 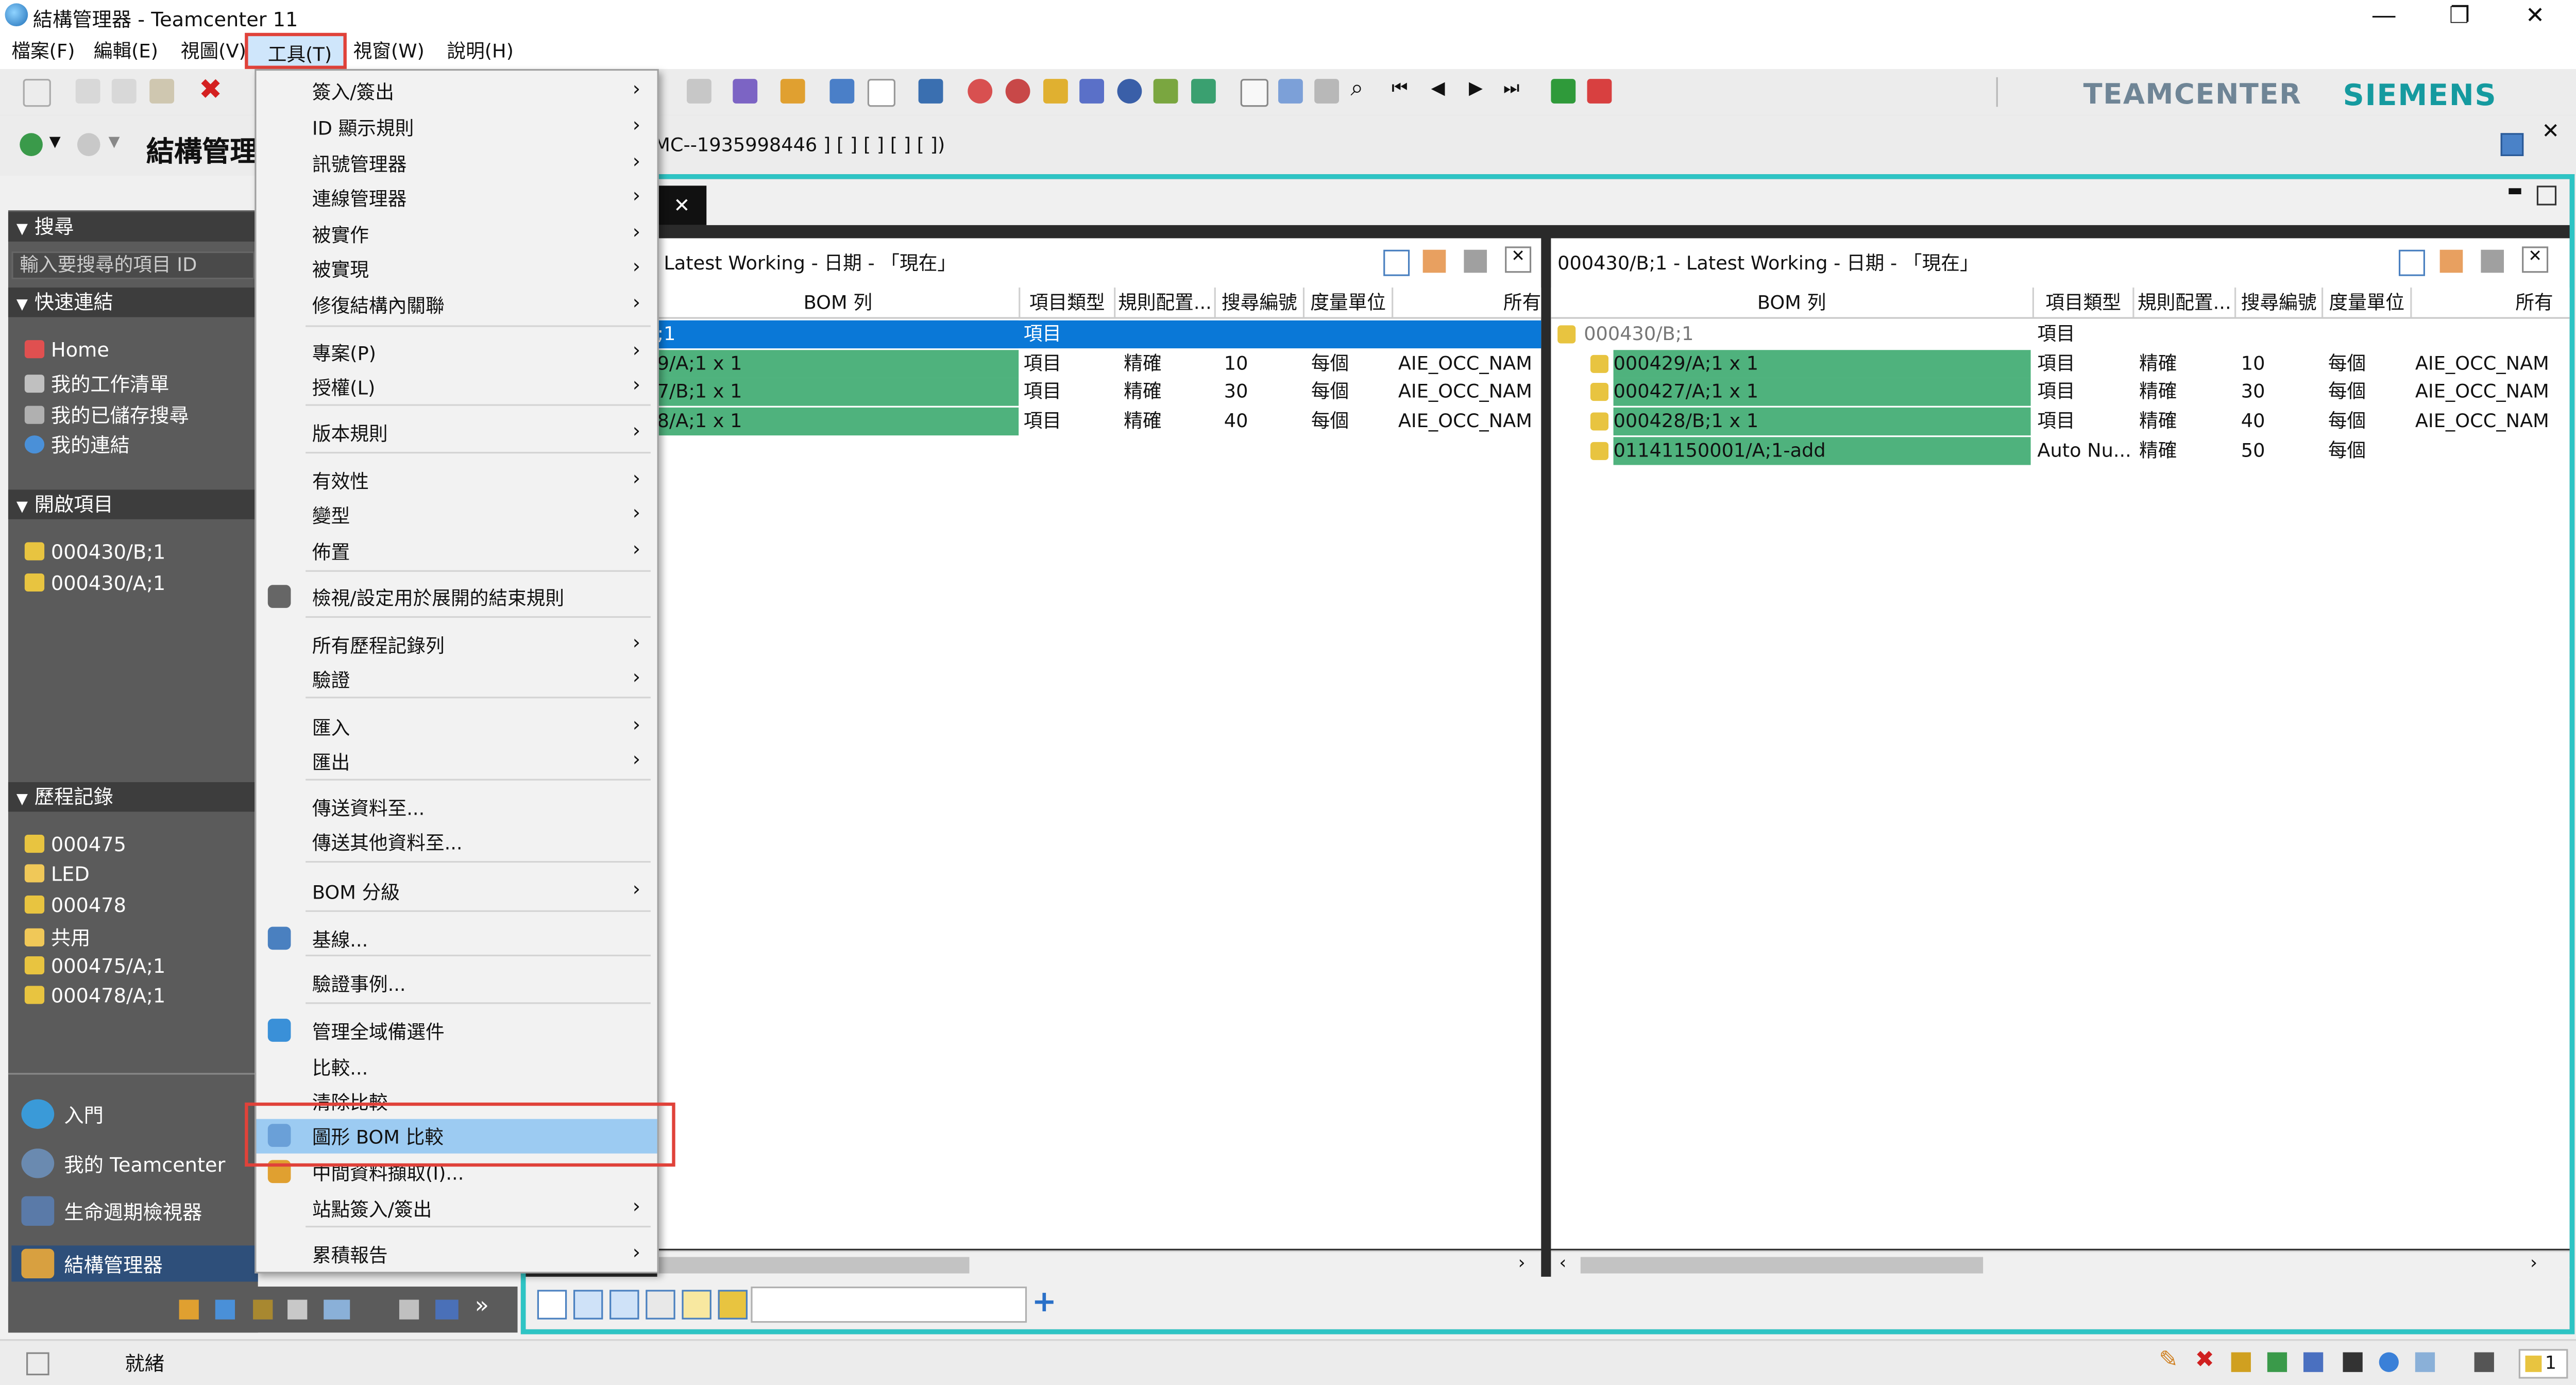 I want to click on menu-tools: 工具(T), so click(x=300, y=54).